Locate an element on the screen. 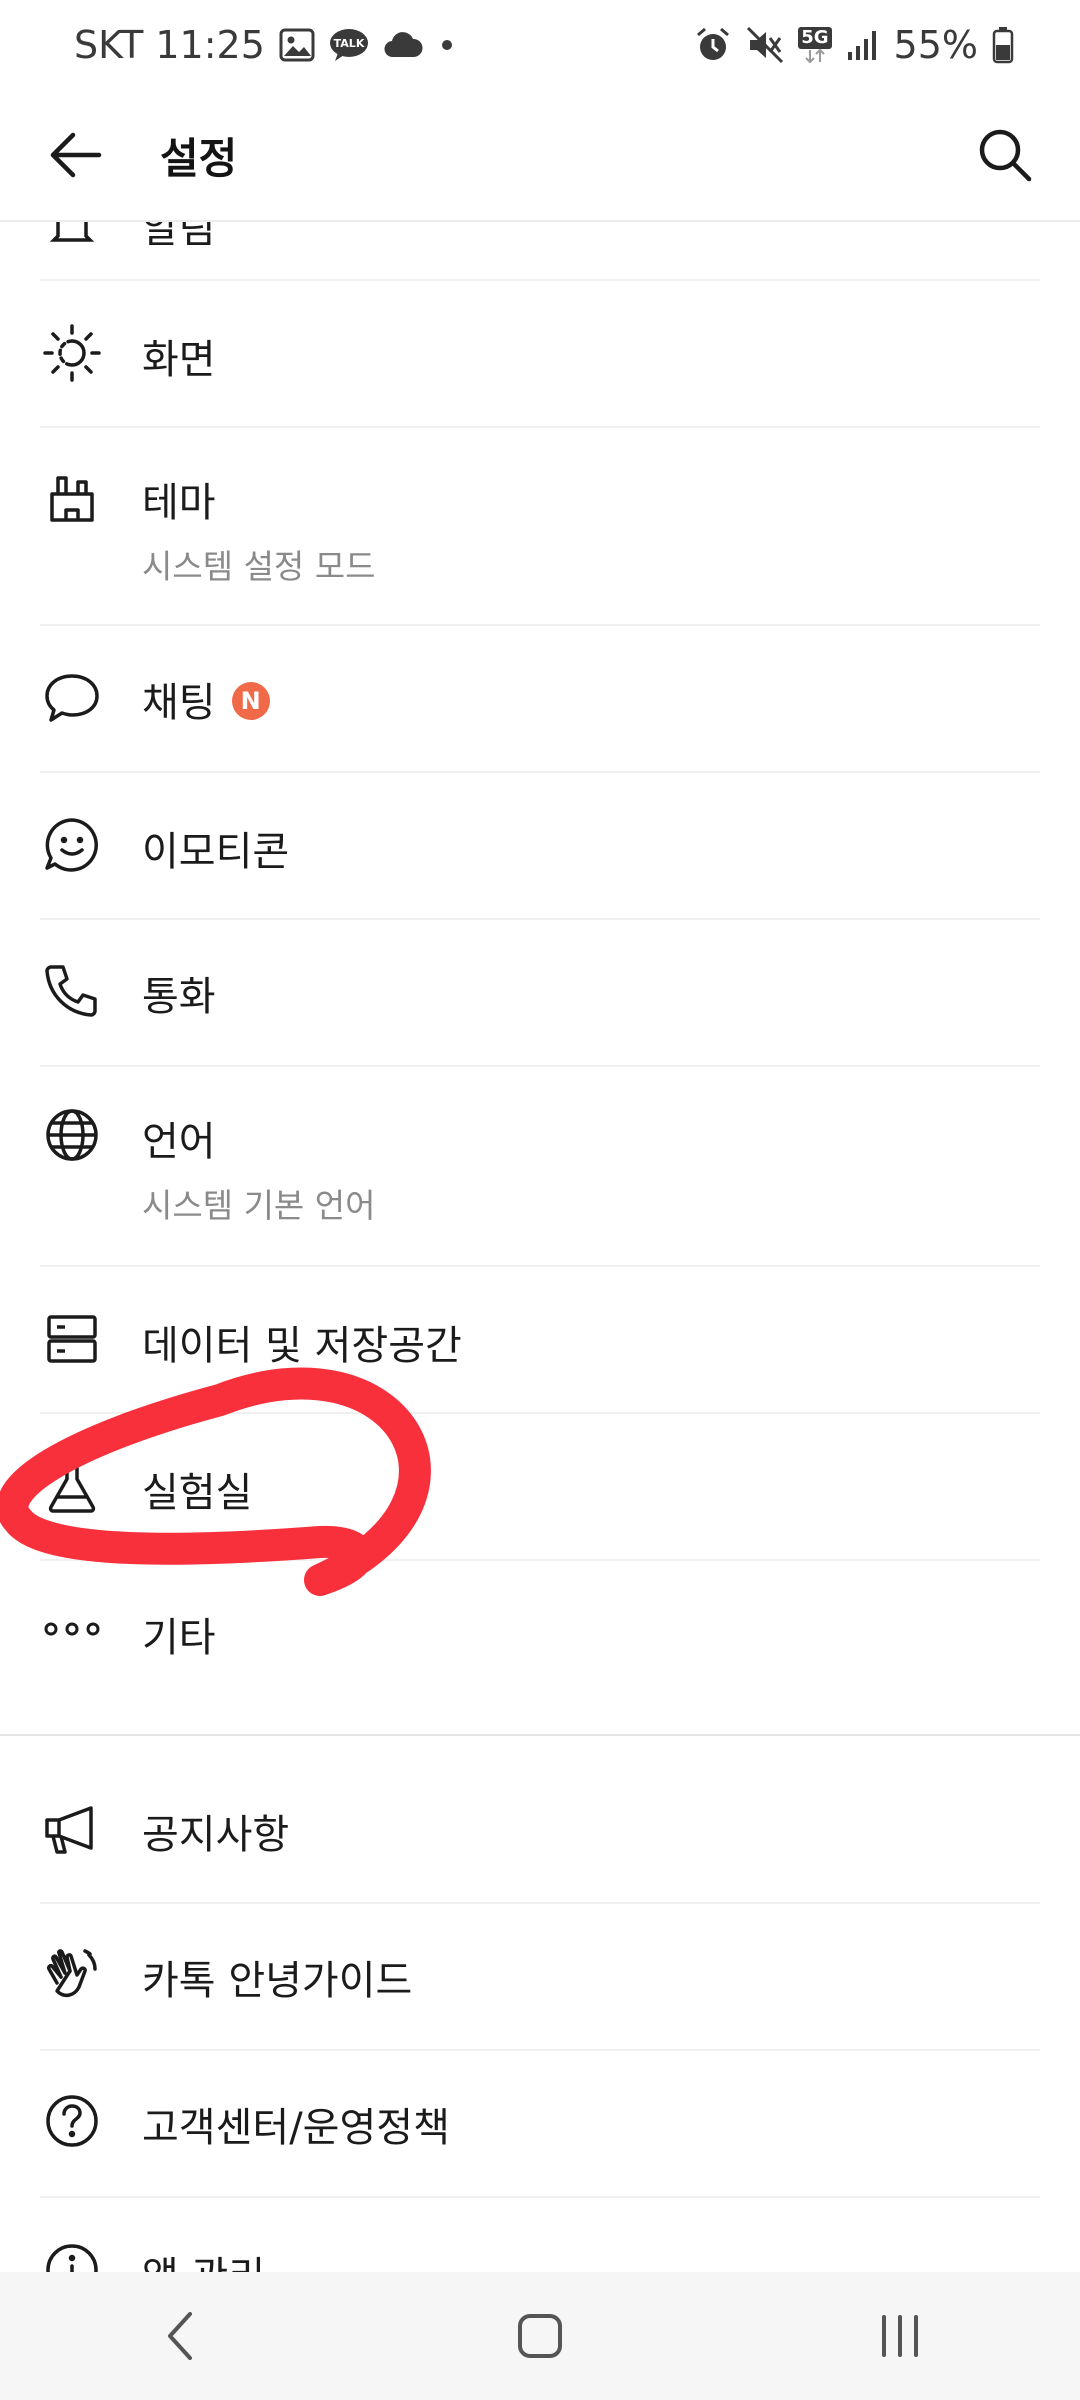 Image resolution: width=1080 pixels, height=2400 pixels. storage-icon is located at coordinates (72, 1339).